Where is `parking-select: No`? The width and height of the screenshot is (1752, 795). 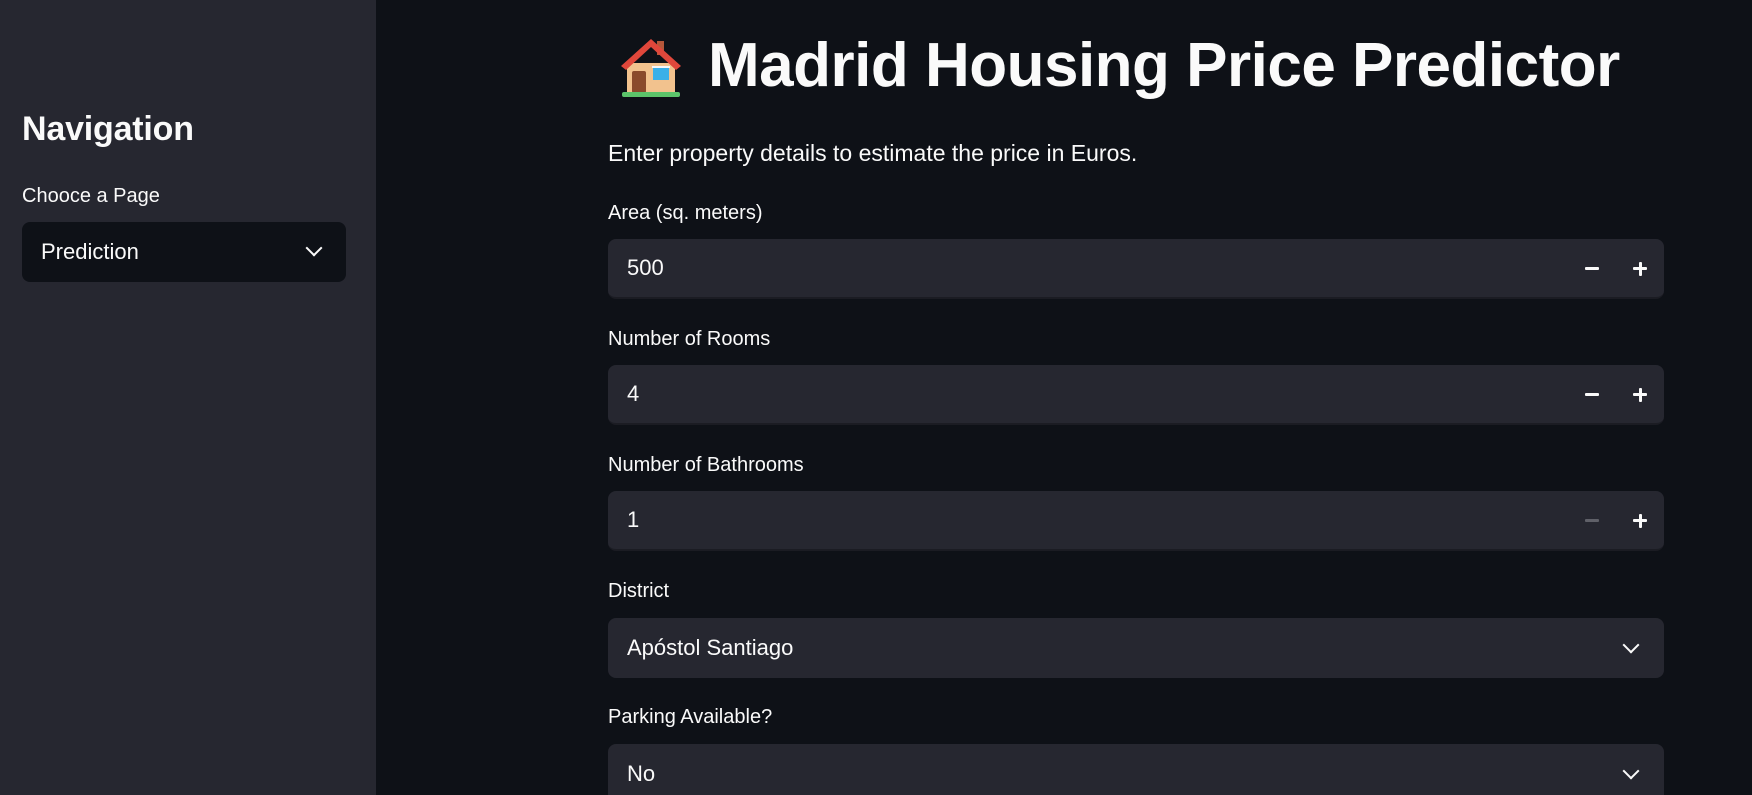 parking-select: No is located at coordinates (1136, 769).